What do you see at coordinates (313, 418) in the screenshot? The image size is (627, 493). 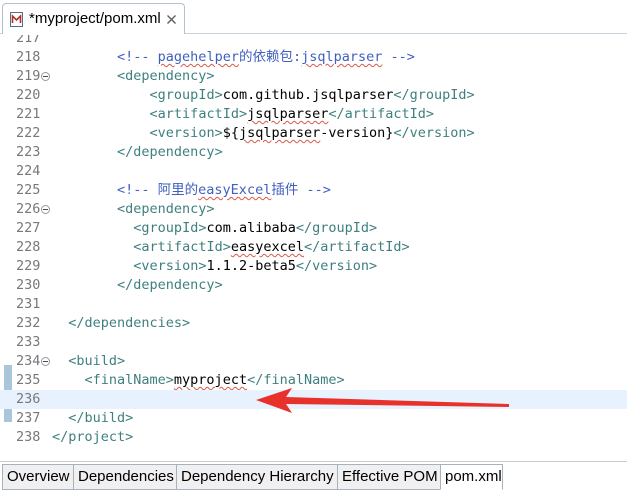 I see `code-line: 237 </build>` at bounding box center [313, 418].